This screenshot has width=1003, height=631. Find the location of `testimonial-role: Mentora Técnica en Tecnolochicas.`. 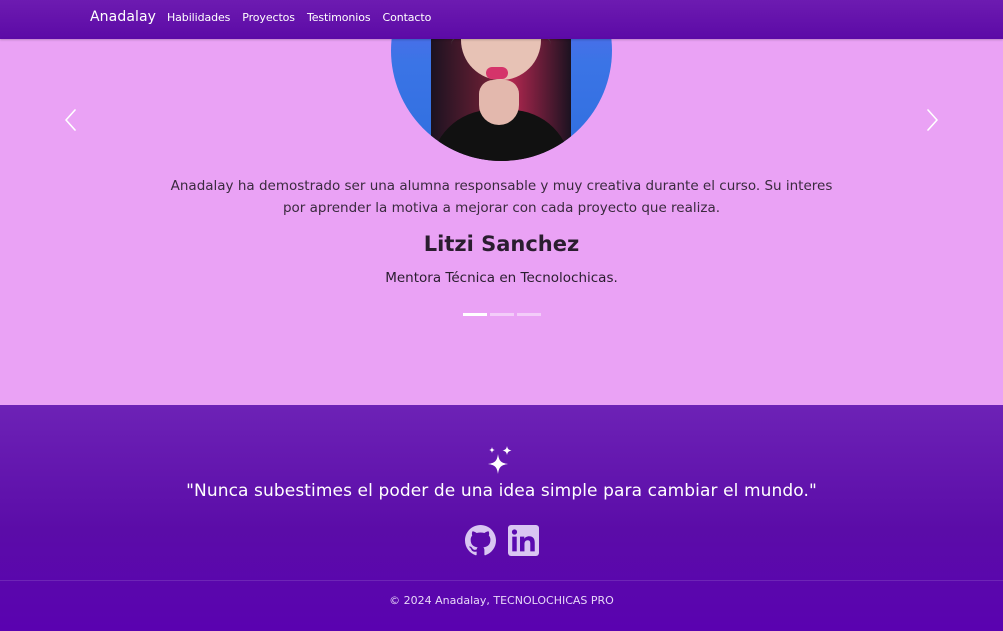

testimonial-role: Mentora Técnica en Tecnolochicas. is located at coordinates (501, 278).